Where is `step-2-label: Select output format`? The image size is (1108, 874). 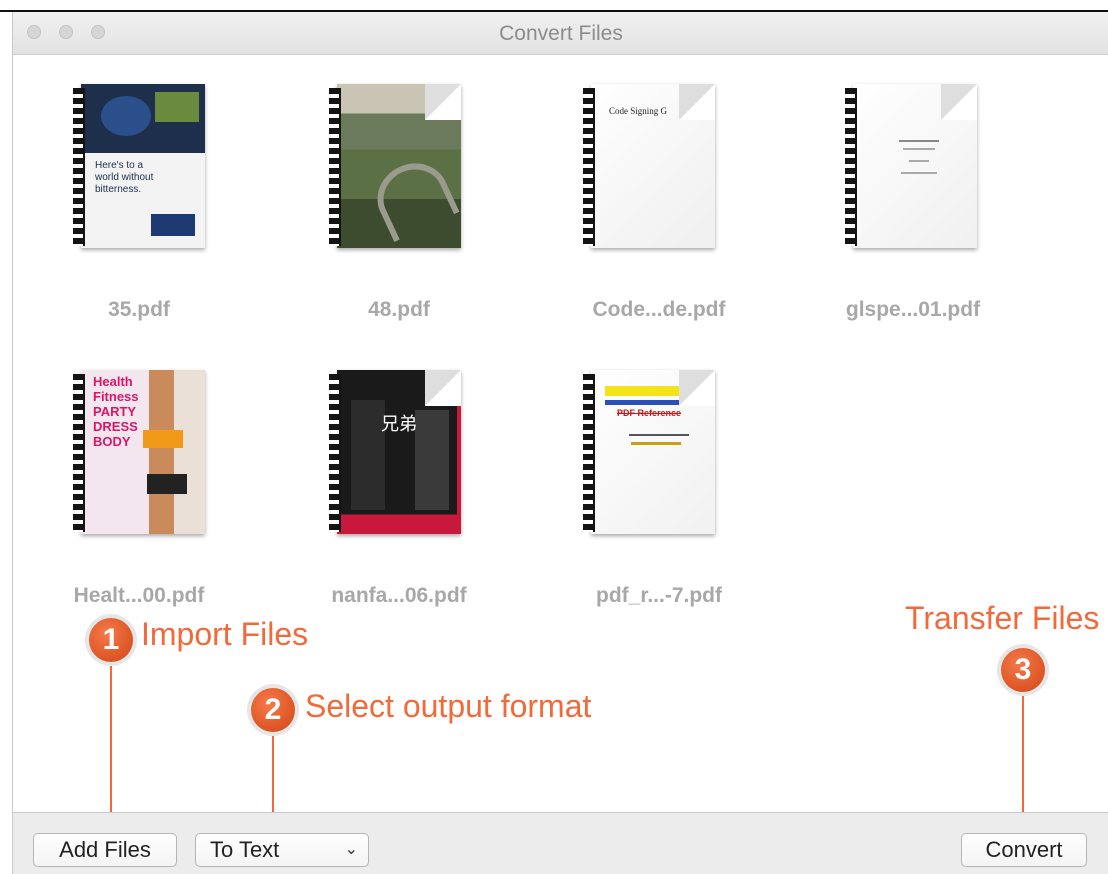 step-2-label: Select output format is located at coordinates (448, 706).